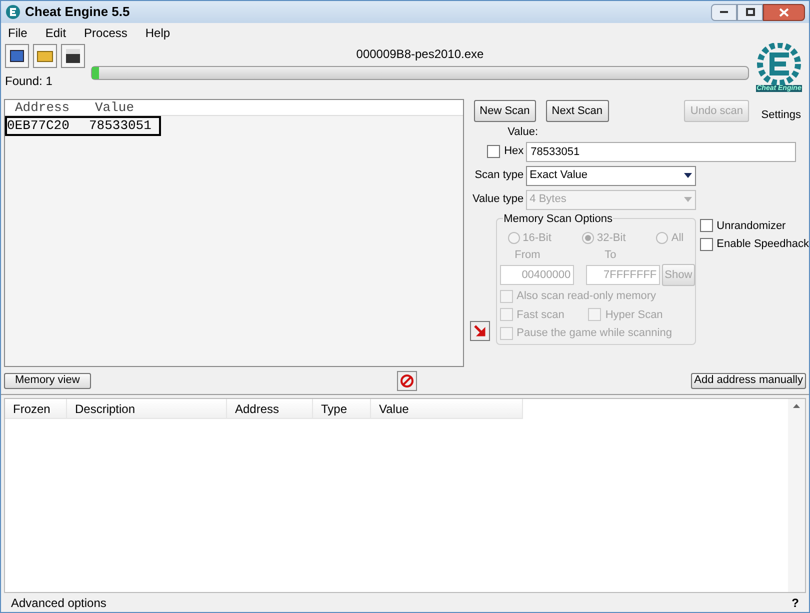 The height and width of the screenshot is (613, 810). Describe the element at coordinates (56, 33) in the screenshot. I see `menu-item: Edit` at that location.